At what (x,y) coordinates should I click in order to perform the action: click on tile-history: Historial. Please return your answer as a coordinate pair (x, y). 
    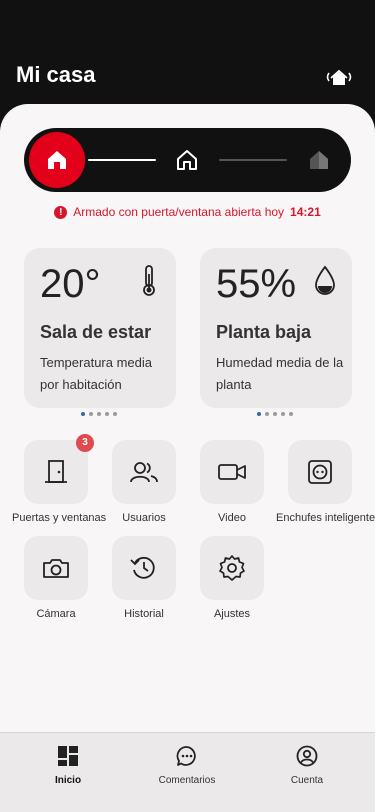
    Looking at the image, I should click on (144, 578).